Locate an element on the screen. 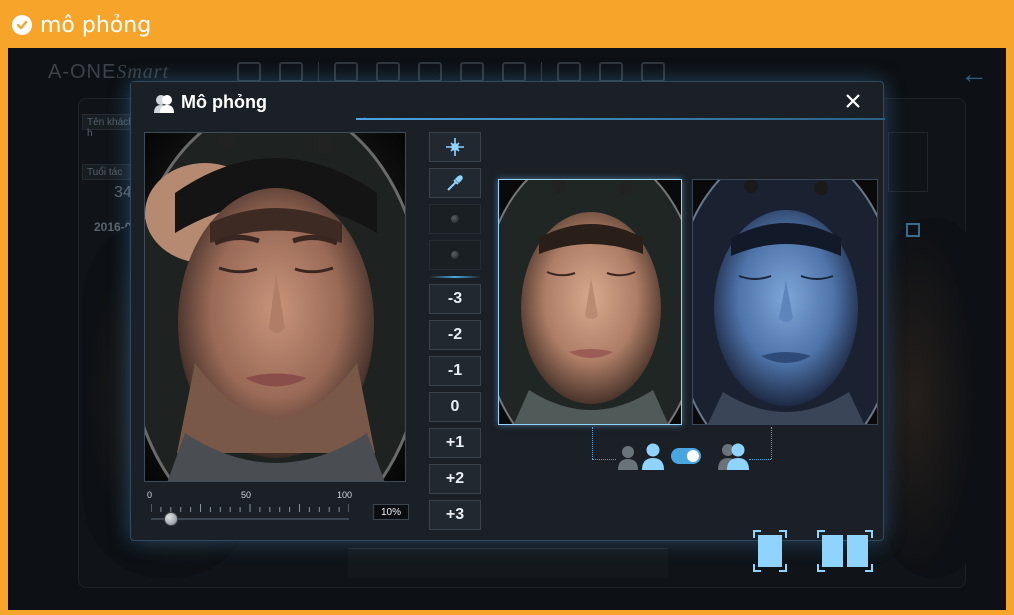 This screenshot has width=1014, height=615. face-group-icon is located at coordinates (164, 103).